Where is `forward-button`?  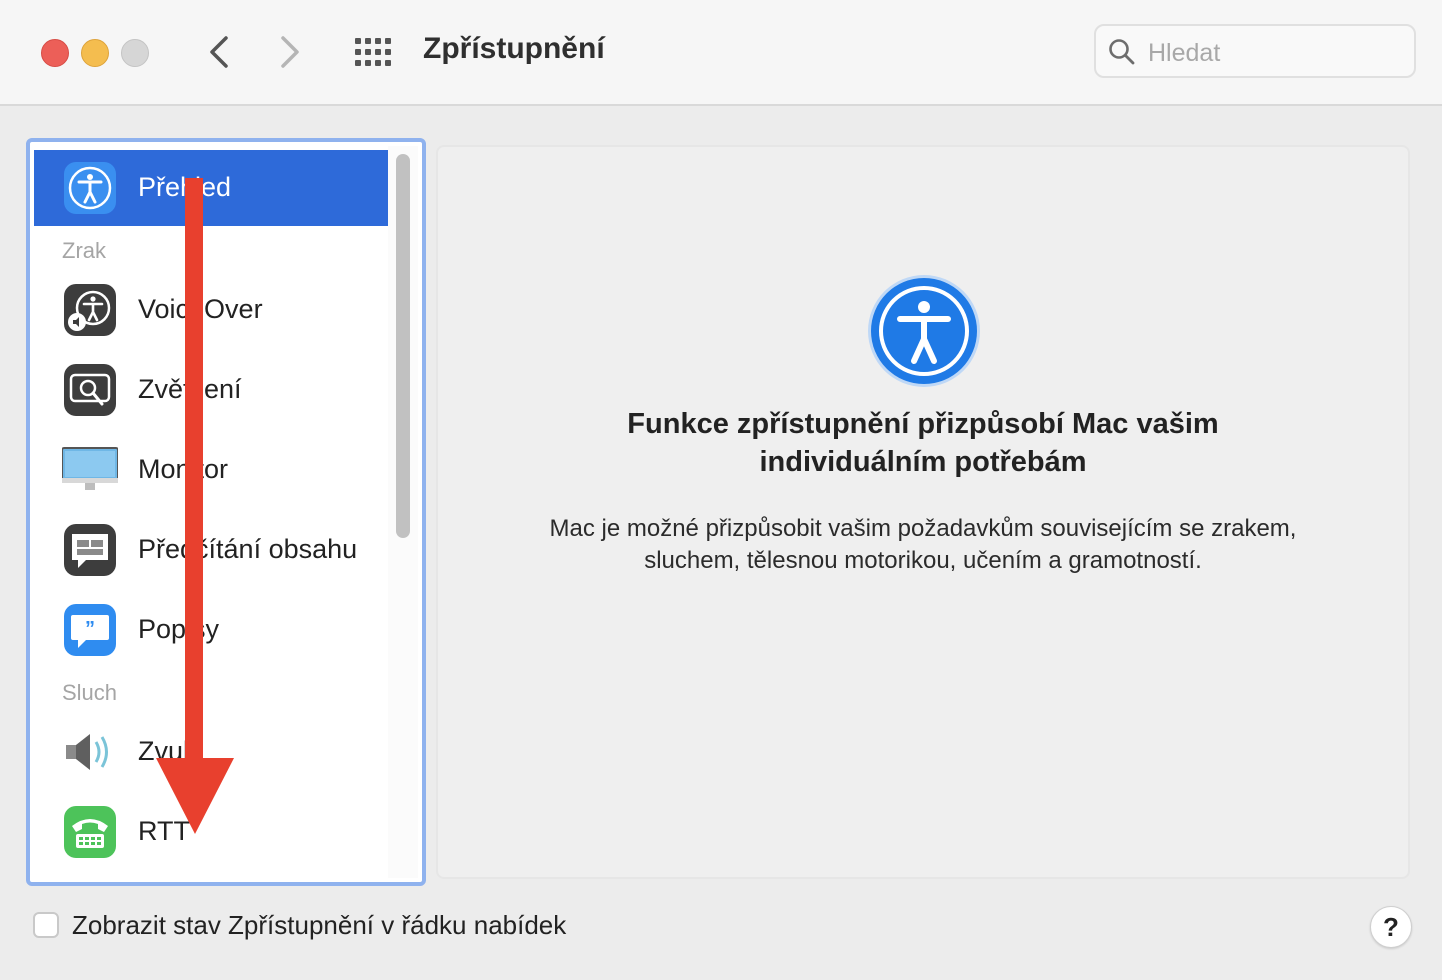
forward-button is located at coordinates (290, 52).